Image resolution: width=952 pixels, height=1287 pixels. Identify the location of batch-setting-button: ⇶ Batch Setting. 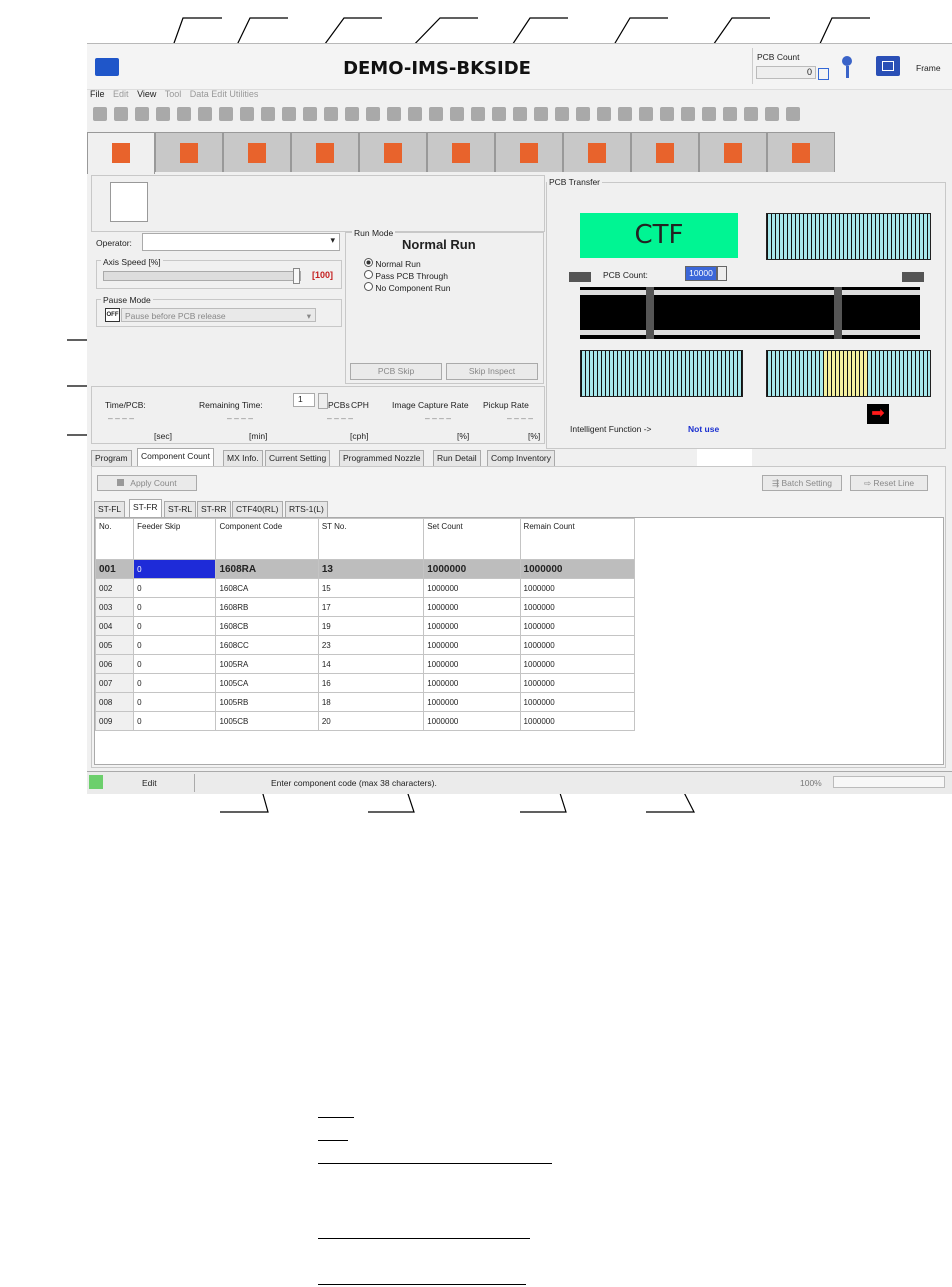
(802, 483).